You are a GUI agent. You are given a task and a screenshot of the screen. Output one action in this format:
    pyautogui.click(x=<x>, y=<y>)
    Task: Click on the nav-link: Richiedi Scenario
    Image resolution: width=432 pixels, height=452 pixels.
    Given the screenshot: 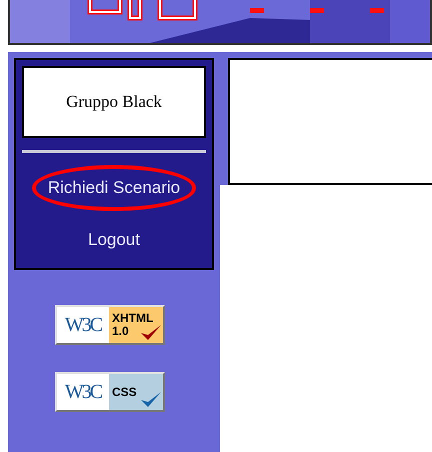 What is the action you would take?
    pyautogui.click(x=114, y=187)
    